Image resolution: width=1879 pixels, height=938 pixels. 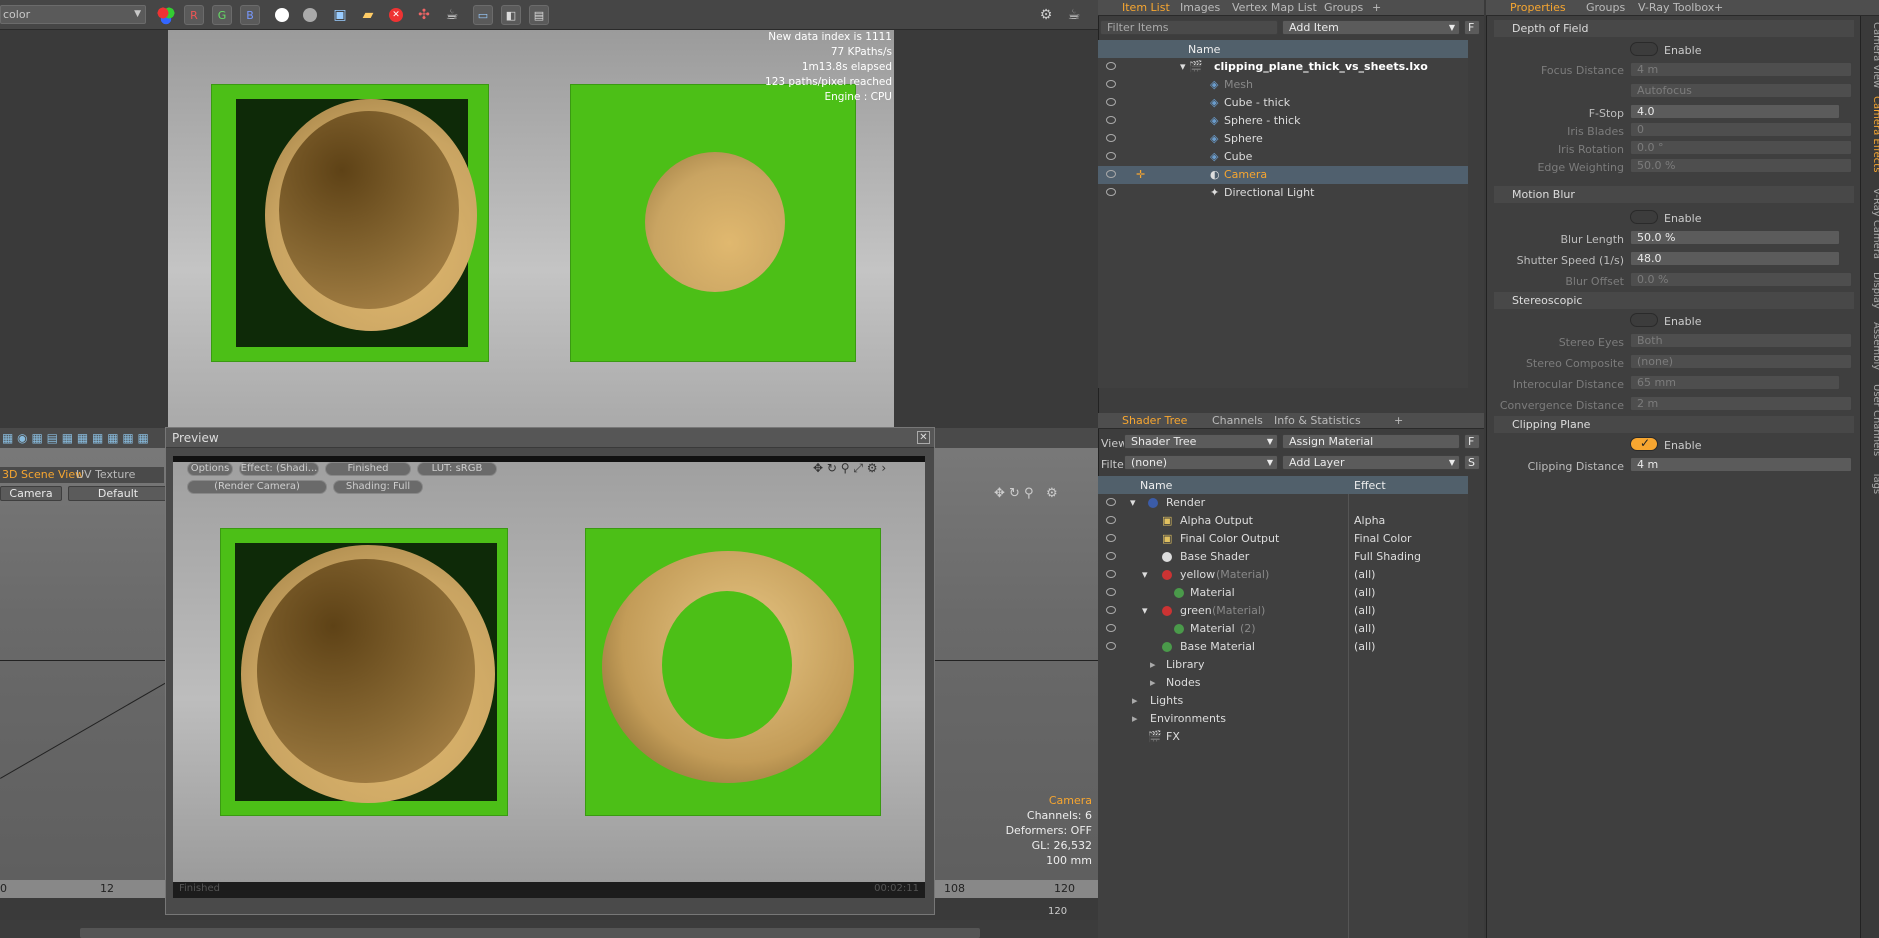 I want to click on camera-button: Camera, so click(x=31, y=493).